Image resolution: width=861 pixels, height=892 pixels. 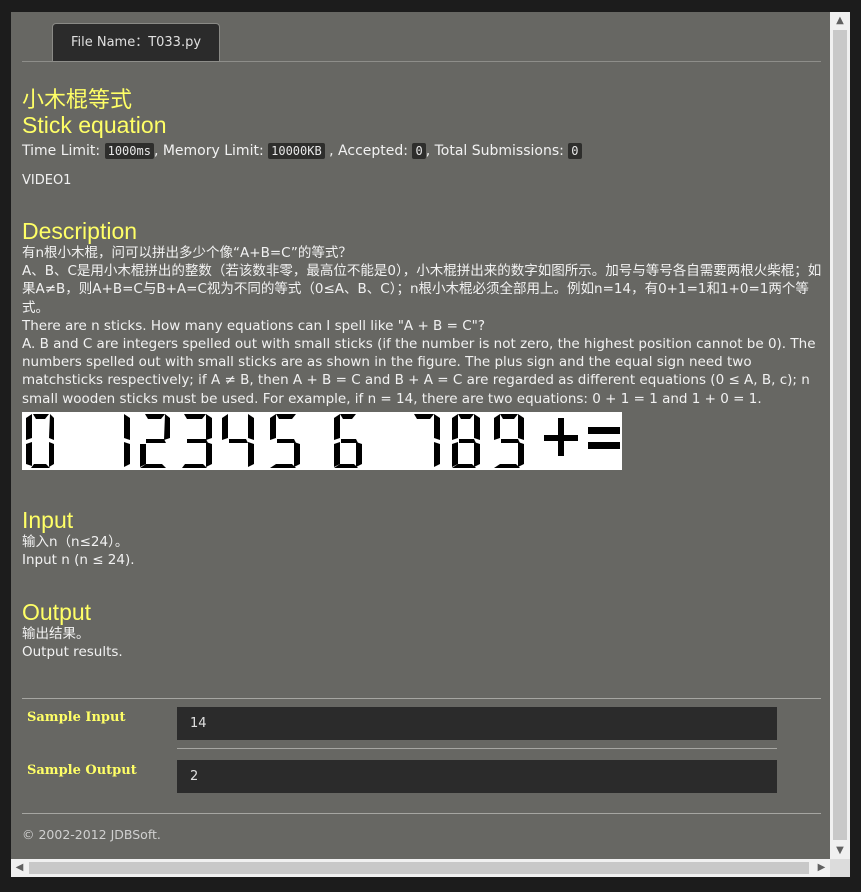 What do you see at coordinates (48, 519) in the screenshot?
I see `input-heading: Input` at bounding box center [48, 519].